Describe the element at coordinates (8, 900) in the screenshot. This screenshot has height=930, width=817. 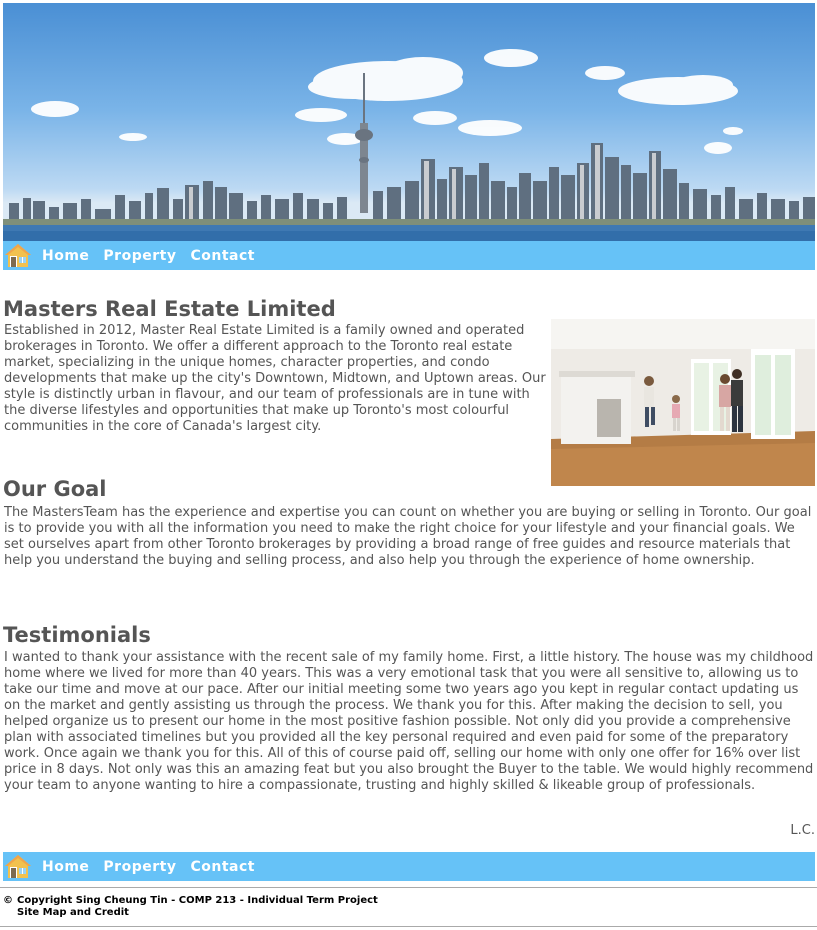
I see `copyright-symbol: ©` at that location.